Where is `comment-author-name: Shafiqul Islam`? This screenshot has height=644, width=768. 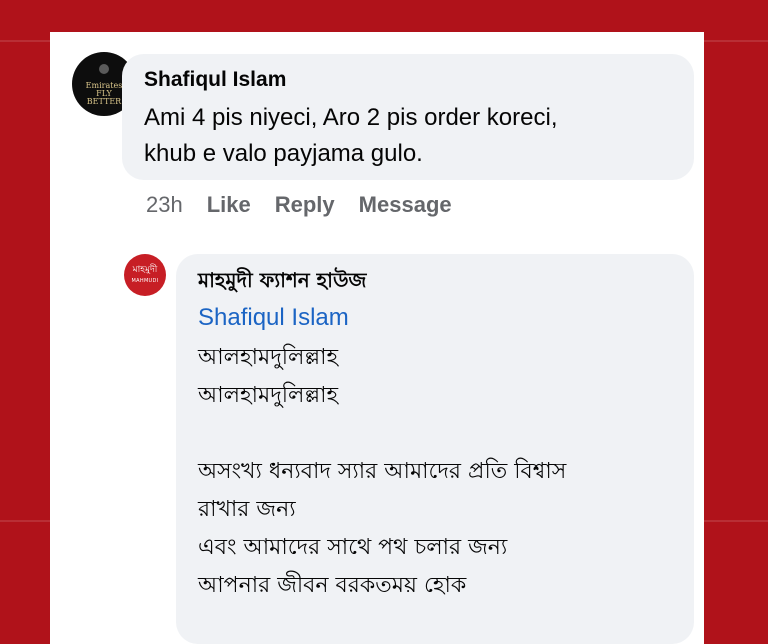
comment-author-name: Shafiqul Islam is located at coordinates (215, 80).